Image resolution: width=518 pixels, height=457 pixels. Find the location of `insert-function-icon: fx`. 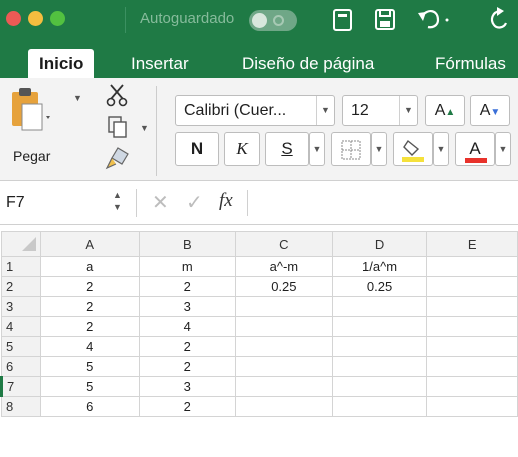

insert-function-icon: fx is located at coordinates (226, 201).